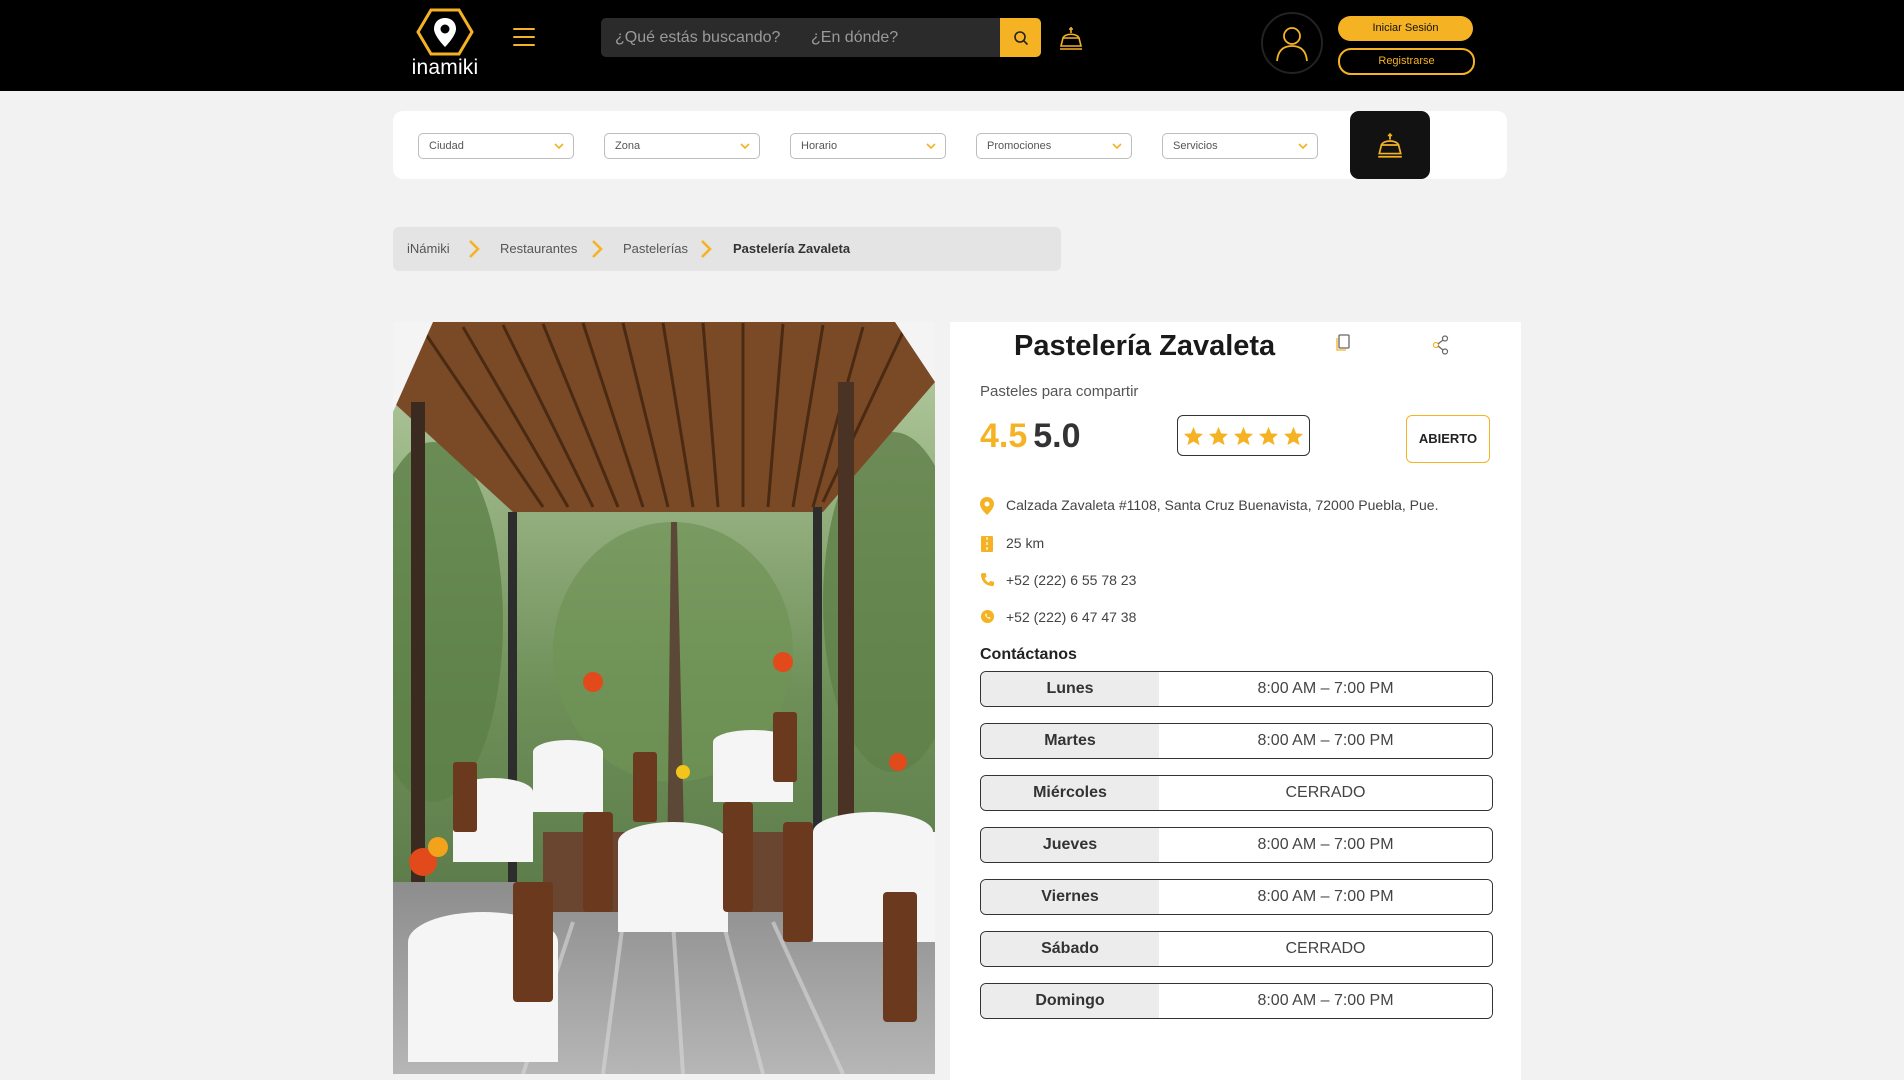  Describe the element at coordinates (1019, 146) in the screenshot. I see `filter-label: Promociones` at that location.